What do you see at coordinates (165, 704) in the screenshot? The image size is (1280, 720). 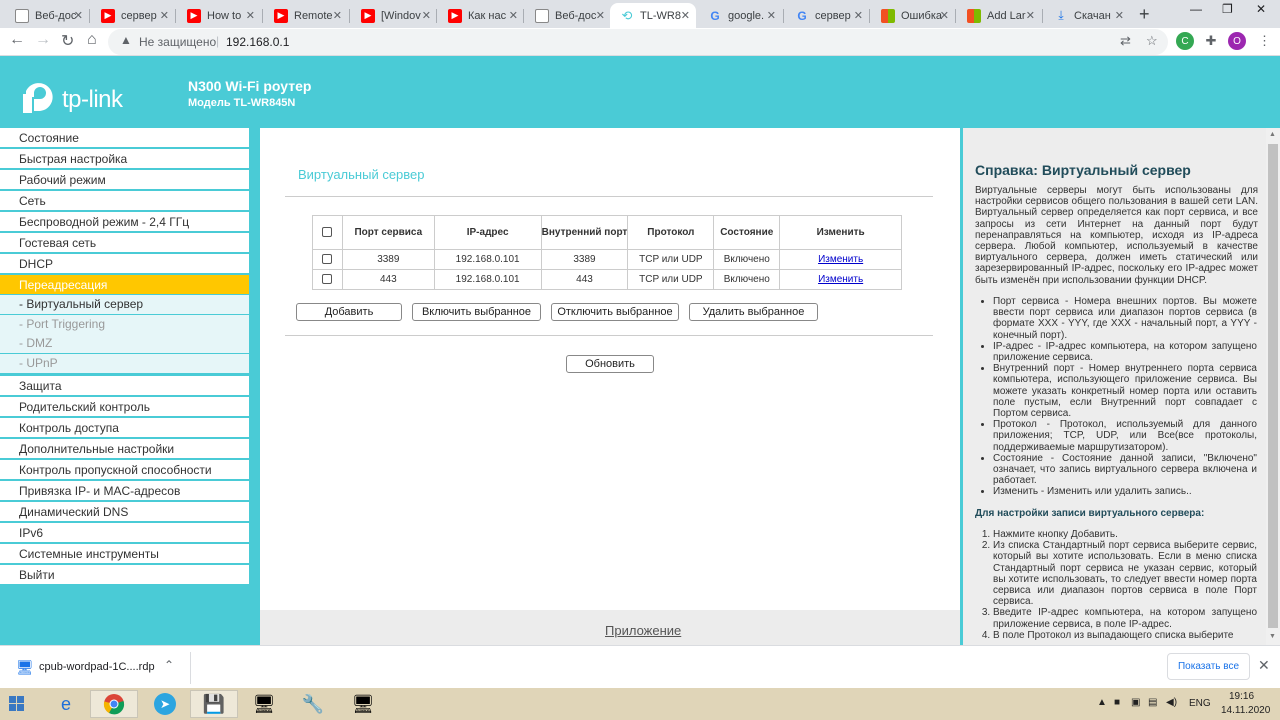 I see `telegram-taskbar-icon: ➤` at bounding box center [165, 704].